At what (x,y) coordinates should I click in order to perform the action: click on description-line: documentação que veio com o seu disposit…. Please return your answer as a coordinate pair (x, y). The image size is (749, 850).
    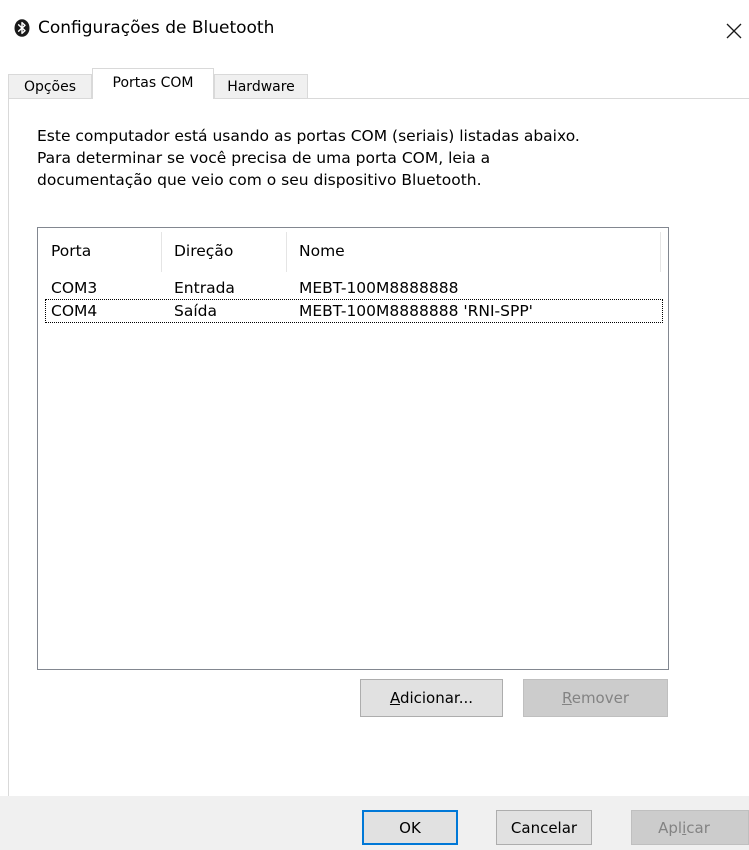
    Looking at the image, I should click on (259, 180).